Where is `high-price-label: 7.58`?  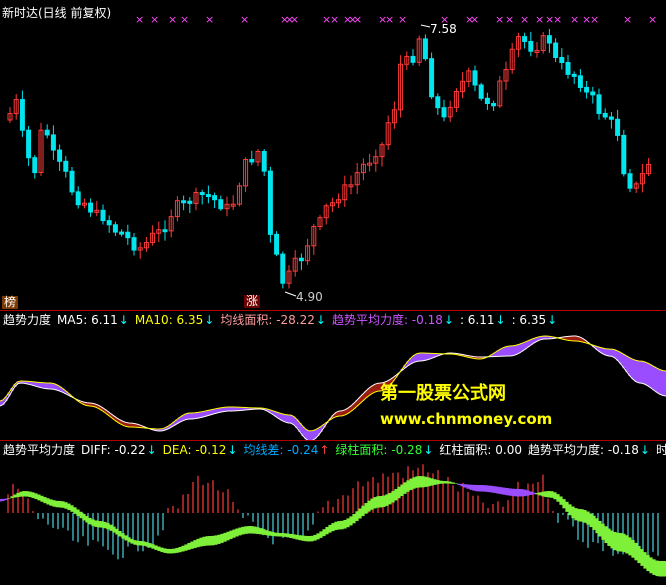 high-price-label: 7.58 is located at coordinates (443, 29).